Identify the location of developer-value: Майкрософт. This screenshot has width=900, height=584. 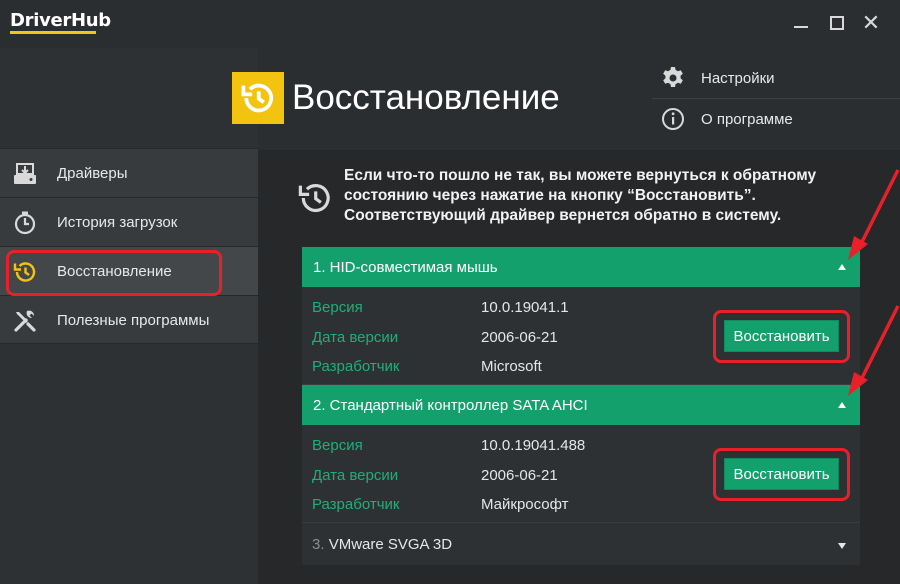
(525, 504).